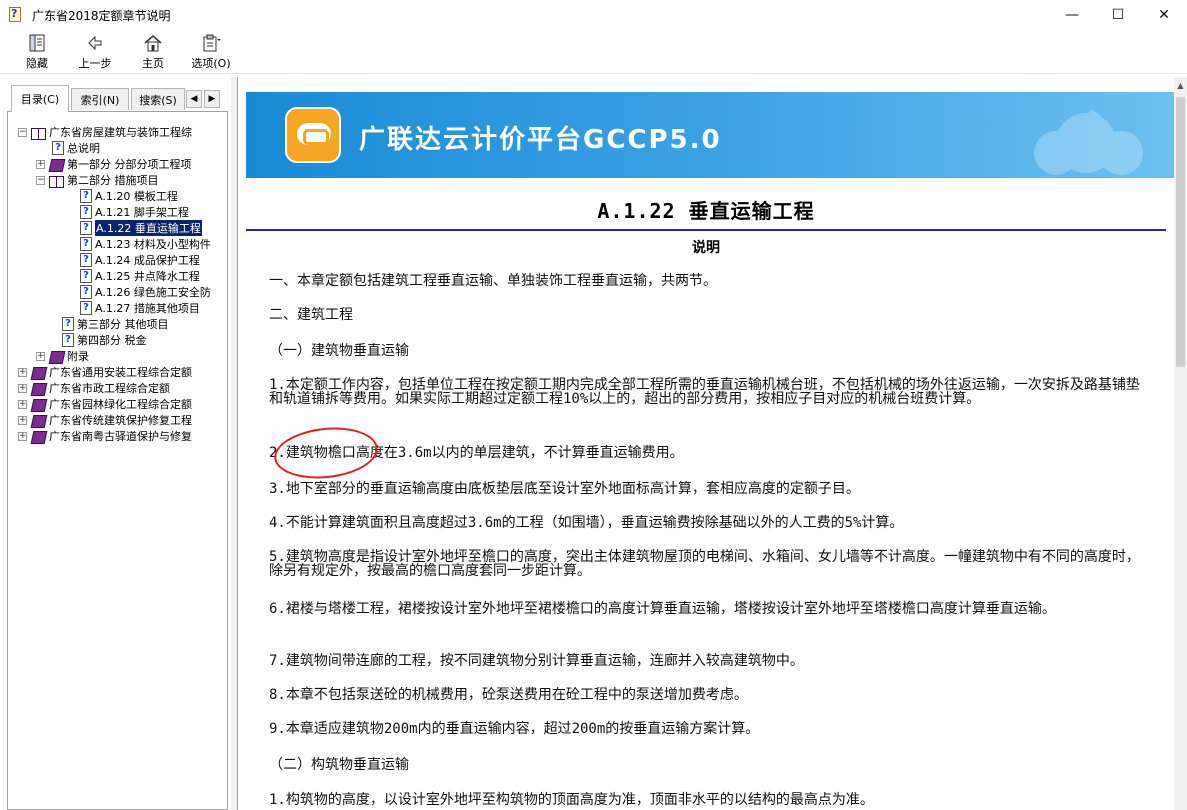 This screenshot has height=810, width=1187. Describe the element at coordinates (95, 43) in the screenshot. I see `back-arrow-icon` at that location.